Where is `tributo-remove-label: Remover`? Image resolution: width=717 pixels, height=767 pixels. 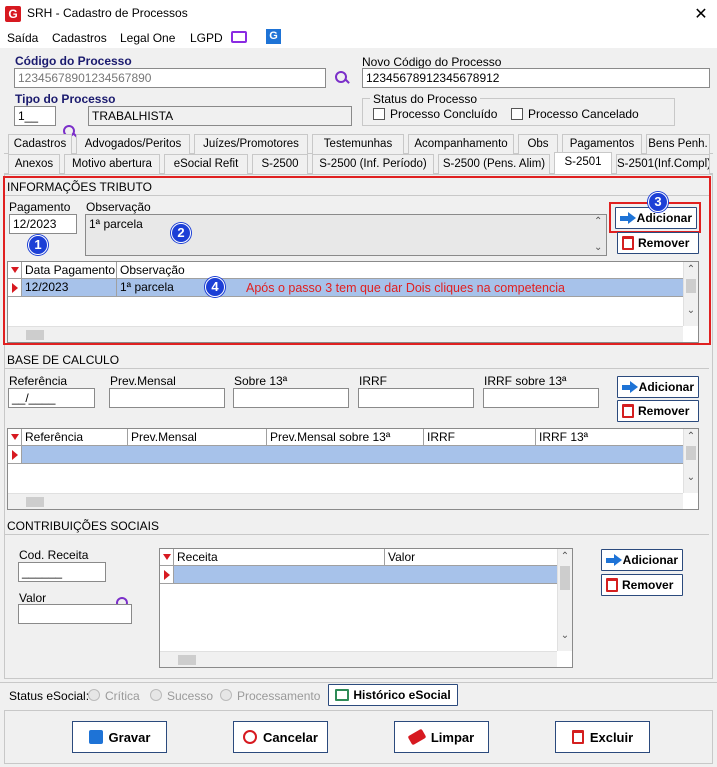 tributo-remove-label: Remover is located at coordinates (664, 243).